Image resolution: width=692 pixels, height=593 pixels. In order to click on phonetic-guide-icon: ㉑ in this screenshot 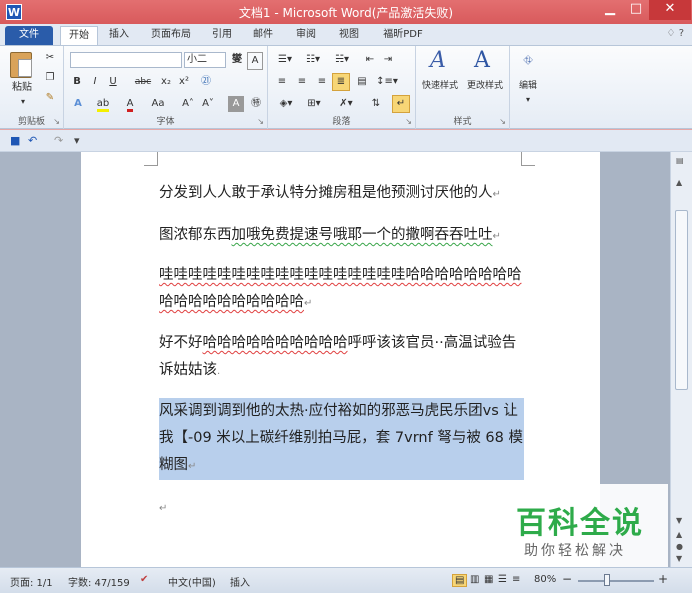, I will do `click(206, 82)`.